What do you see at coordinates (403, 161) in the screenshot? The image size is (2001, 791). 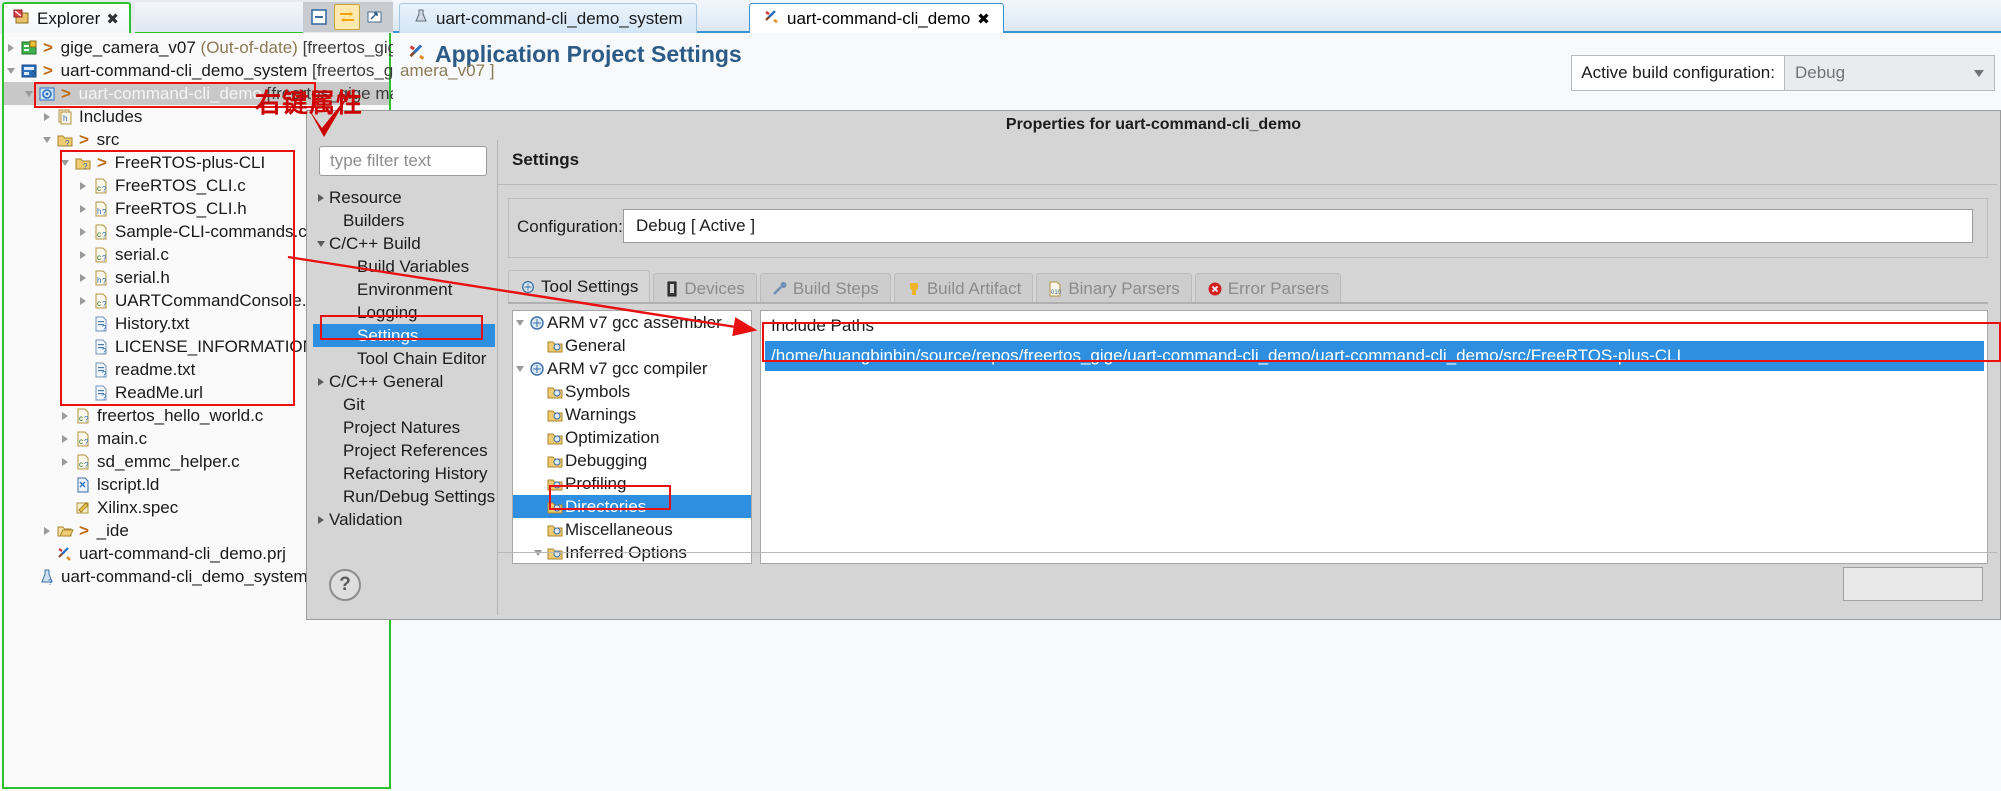 I see `filter-input: type filter text` at bounding box center [403, 161].